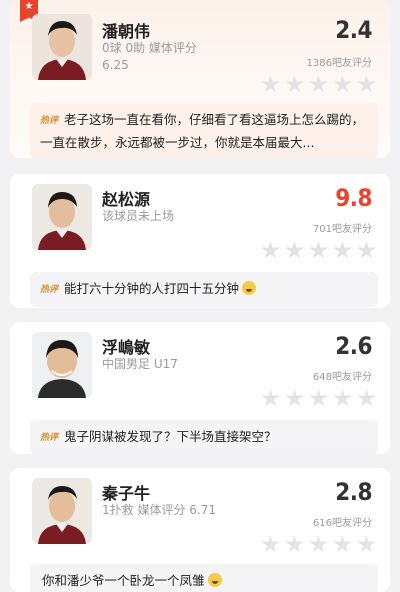  I want to click on hot-comment: 热评 能打六十分钟的人打四十五分钟, so click(204, 289).